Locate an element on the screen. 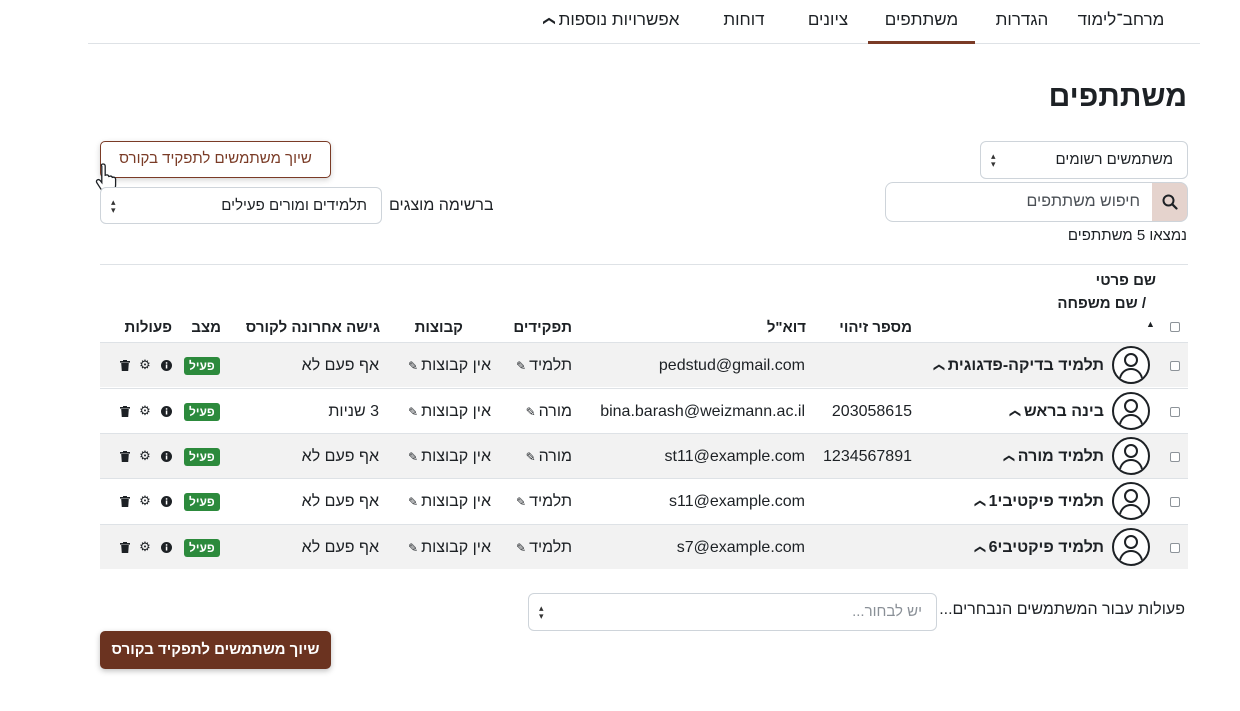  participant-name: תלמיד בדיקה-פדגוגית ❯ is located at coordinates (1018, 365).